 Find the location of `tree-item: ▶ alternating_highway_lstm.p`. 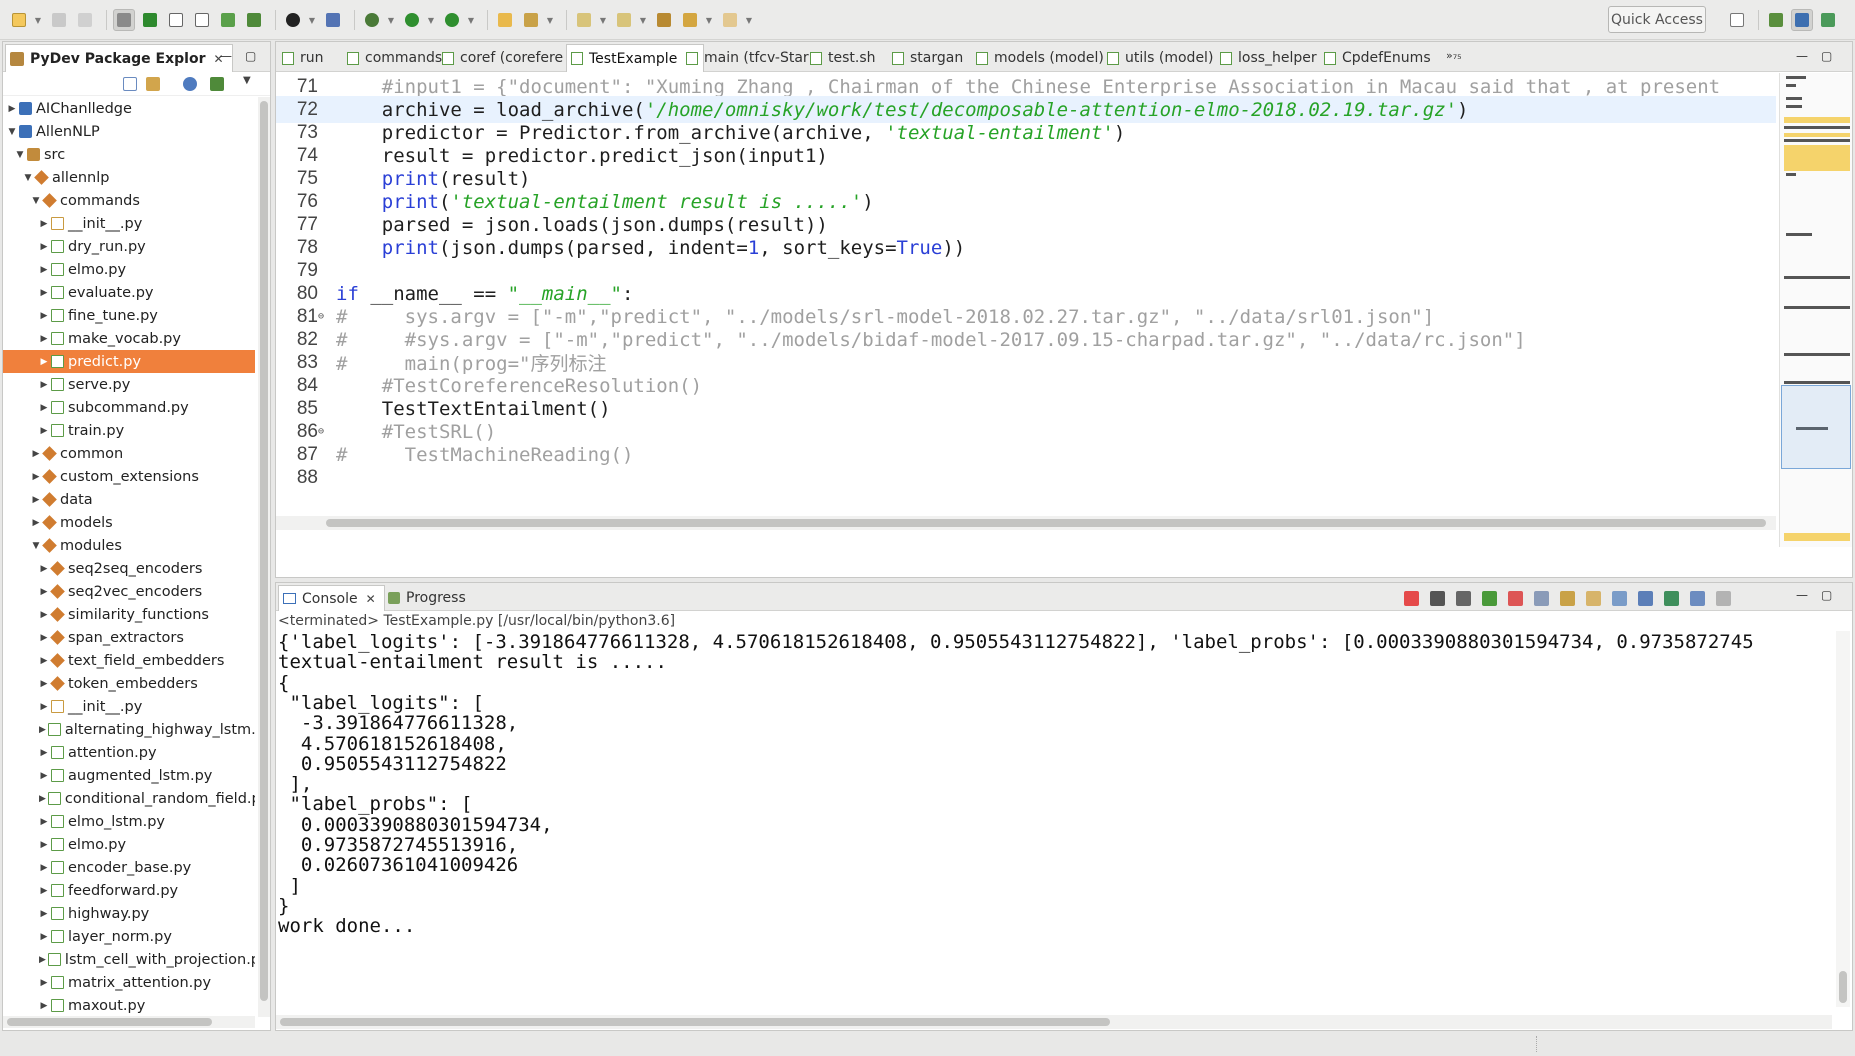

tree-item: ▶ alternating_highway_lstm.p is located at coordinates (129, 729).